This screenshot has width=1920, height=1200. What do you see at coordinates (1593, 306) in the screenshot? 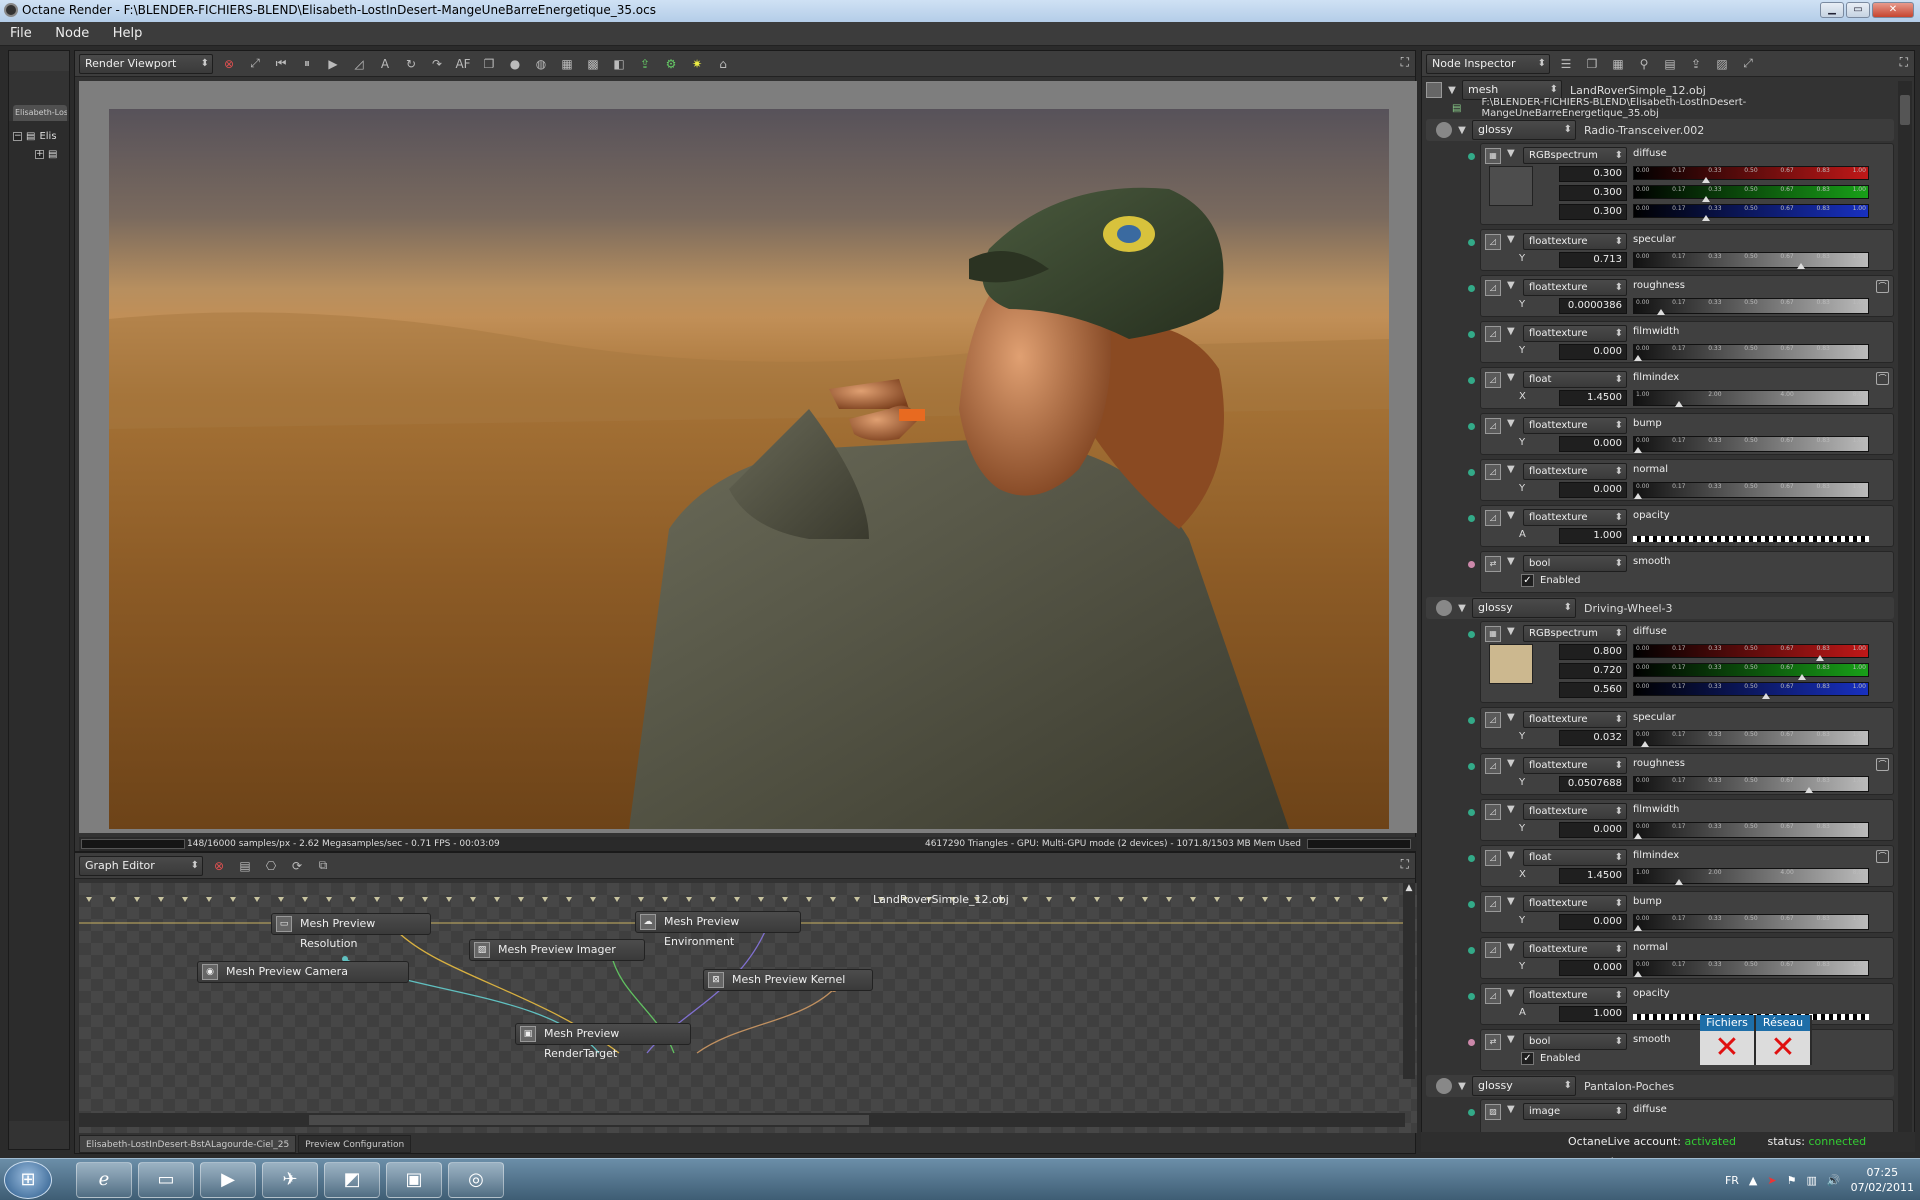
I see `roughness-value-field: 0.0000386` at bounding box center [1593, 306].